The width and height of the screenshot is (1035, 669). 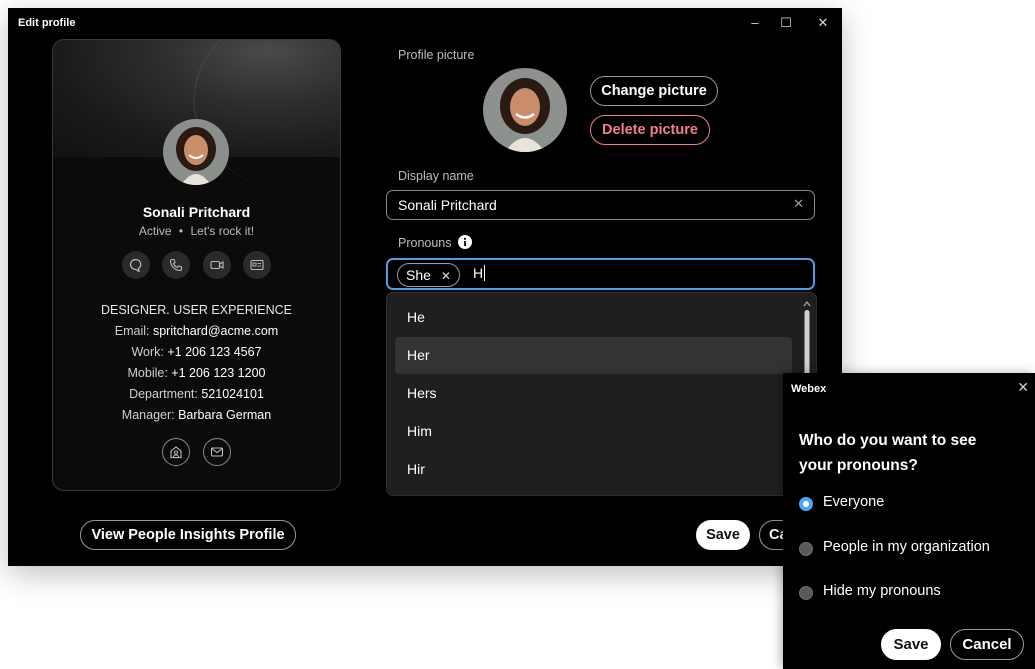 What do you see at coordinates (882, 591) in the screenshot?
I see `option-hide-pronouns-label: Hide my pronouns` at bounding box center [882, 591].